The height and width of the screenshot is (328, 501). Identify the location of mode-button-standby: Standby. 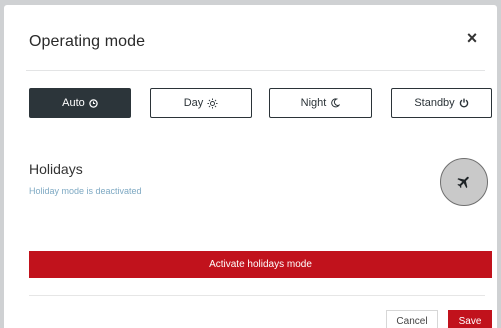
(441, 103).